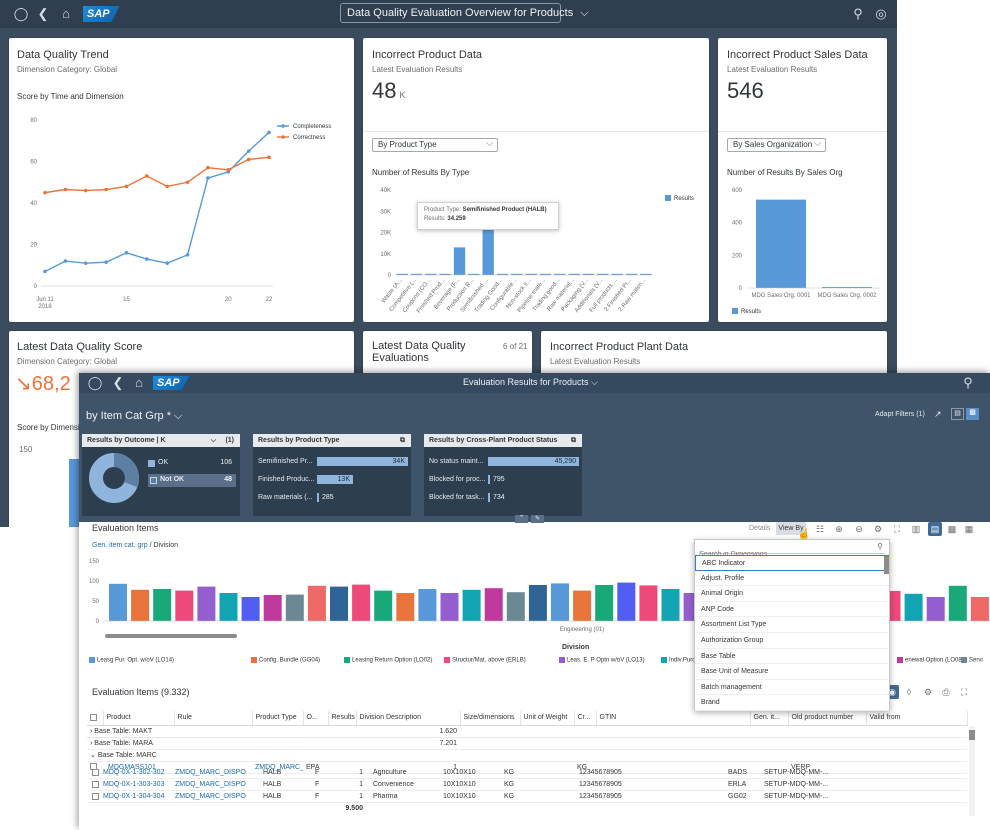  What do you see at coordinates (318, 497) in the screenshot?
I see `bar-raw-materials` at bounding box center [318, 497].